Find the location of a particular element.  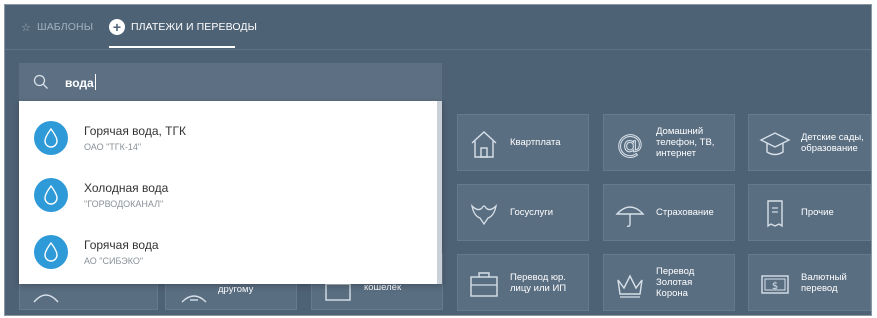

tile-currency-transfer-label: Валютный перевод is located at coordinates (824, 282).